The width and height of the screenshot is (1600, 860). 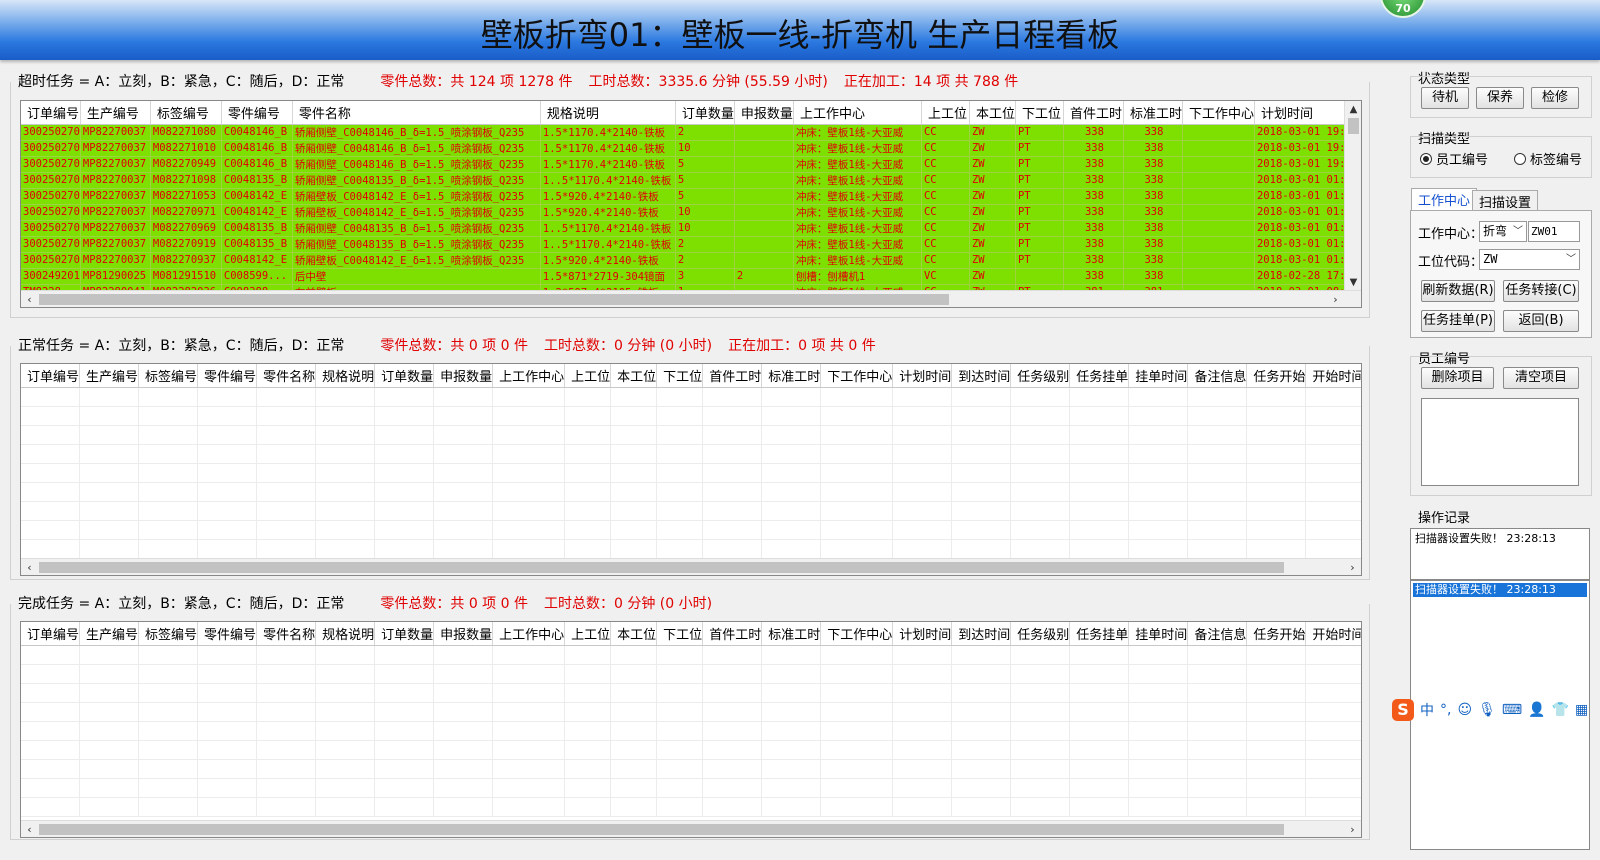 I want to click on overdue-horizontal-scrollbar: ‹ ›, so click(x=691, y=298).